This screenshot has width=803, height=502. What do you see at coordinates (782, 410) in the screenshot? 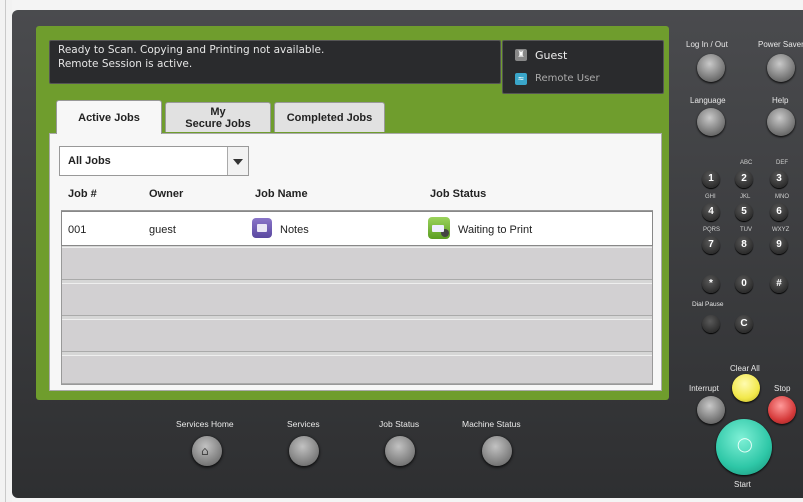
I see `stop-button` at bounding box center [782, 410].